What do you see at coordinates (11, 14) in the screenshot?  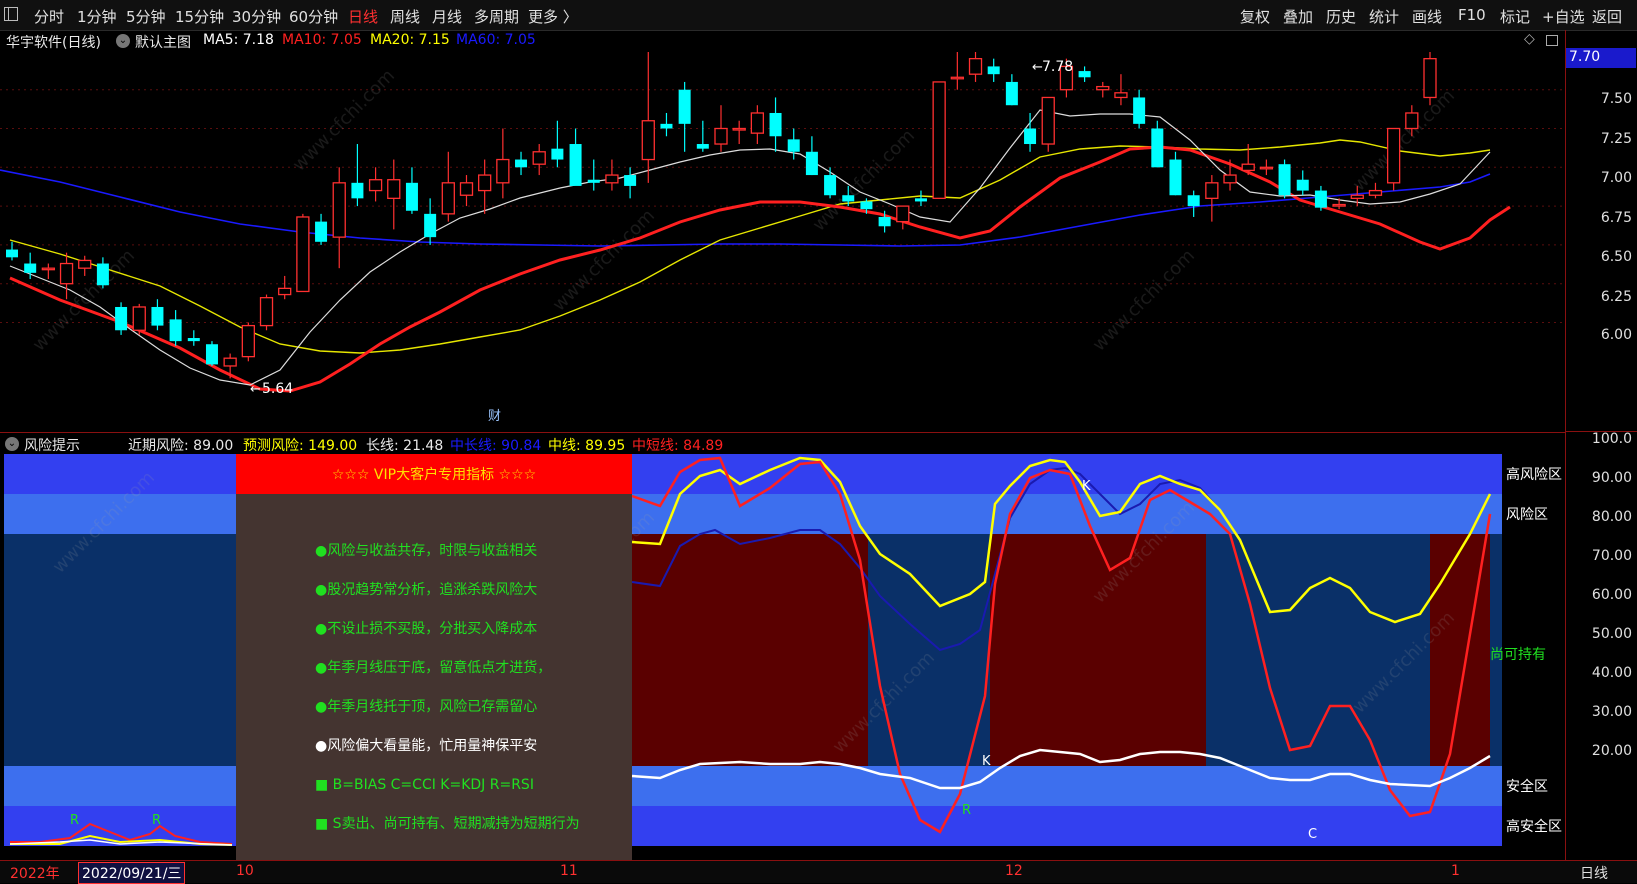 I see `panel-toggle-icon` at bounding box center [11, 14].